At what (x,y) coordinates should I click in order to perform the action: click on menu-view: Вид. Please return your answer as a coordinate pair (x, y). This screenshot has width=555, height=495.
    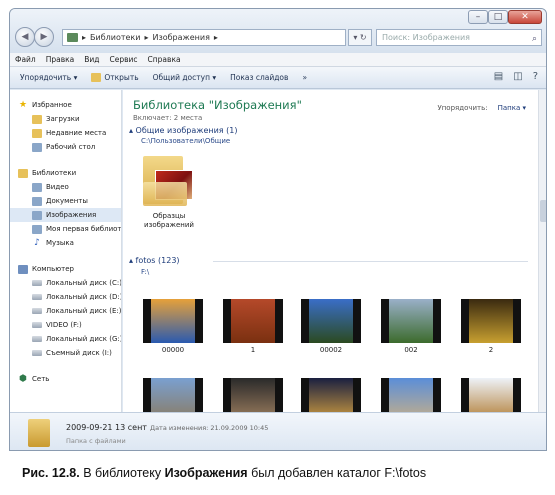
    Looking at the image, I should click on (91, 59).